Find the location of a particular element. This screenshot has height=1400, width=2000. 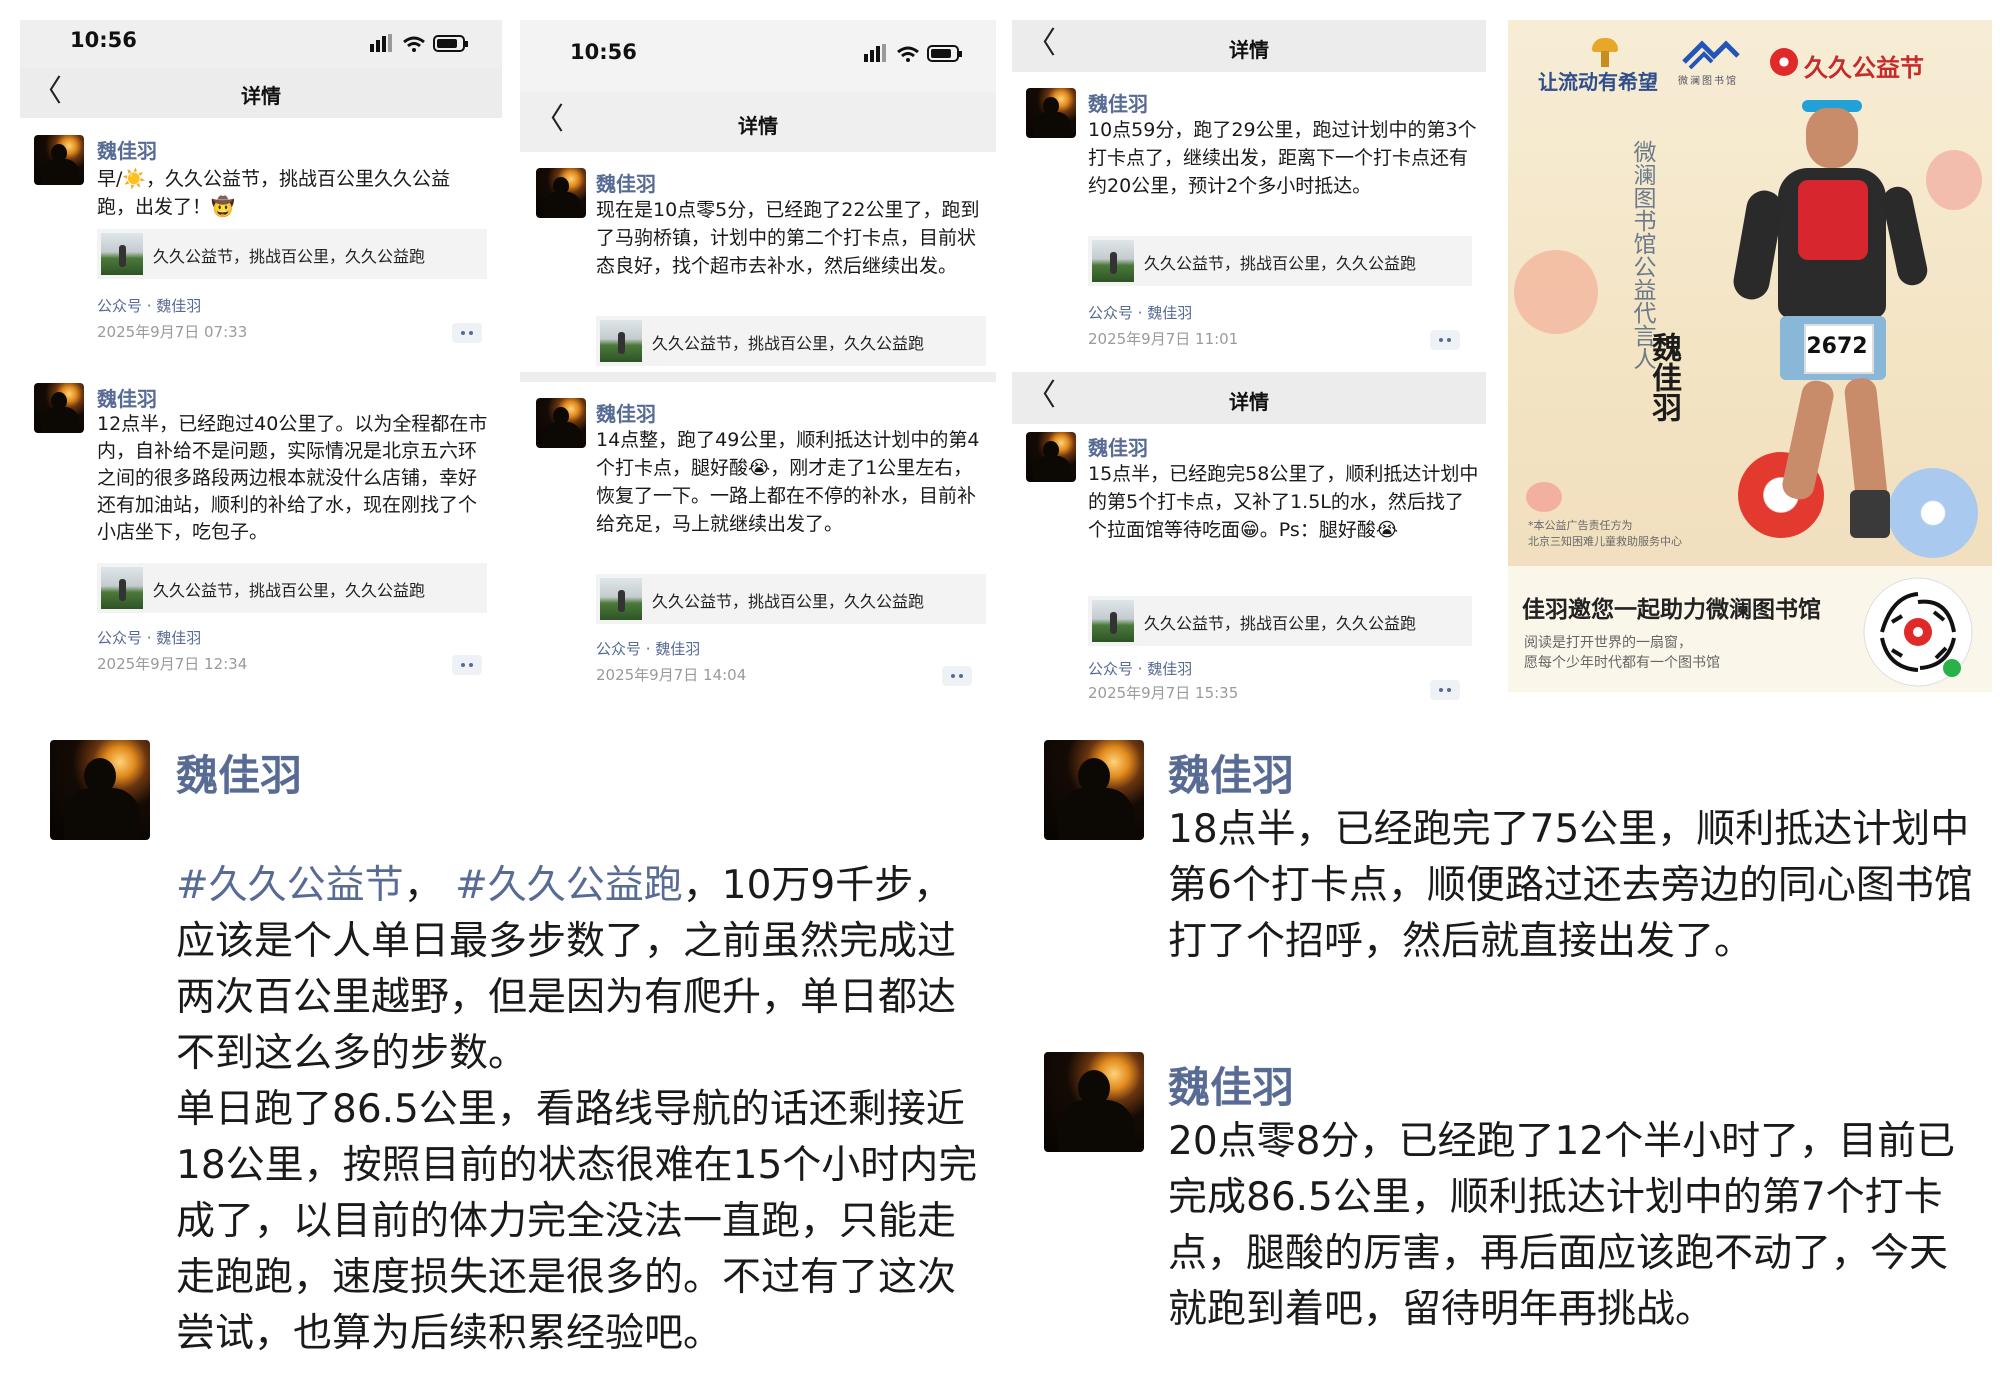

name-vertical: 魏佳羽 is located at coordinates (1663, 377).